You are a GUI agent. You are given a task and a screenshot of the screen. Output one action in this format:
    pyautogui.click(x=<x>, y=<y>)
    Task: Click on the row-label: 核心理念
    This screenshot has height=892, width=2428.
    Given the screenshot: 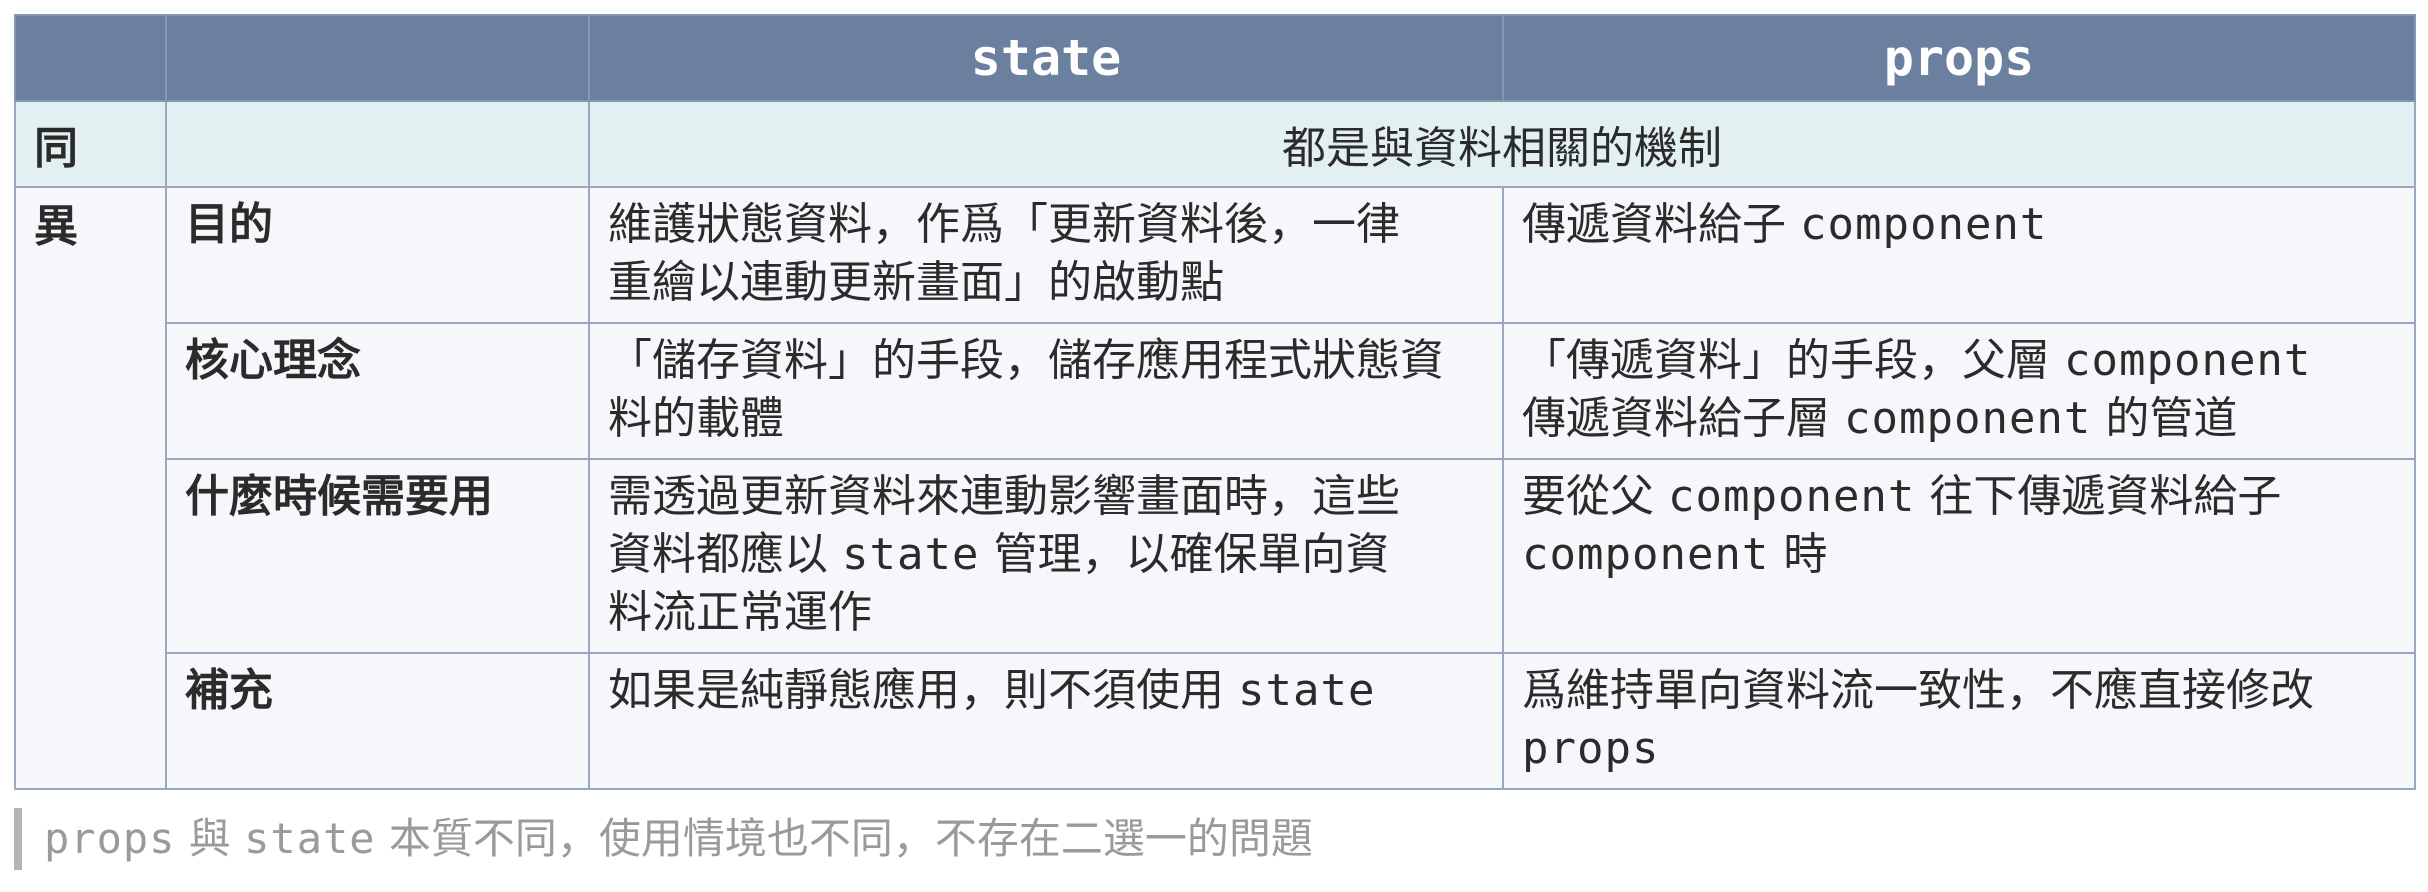 What is the action you would take?
    pyautogui.click(x=377, y=391)
    